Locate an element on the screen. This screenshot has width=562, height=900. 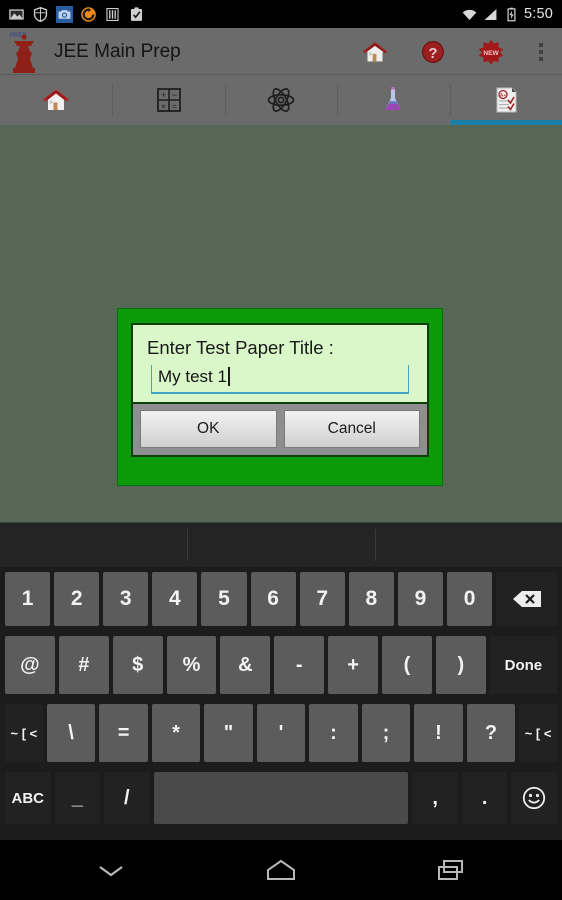
key-semicolon: ; is located at coordinates (386, 733).